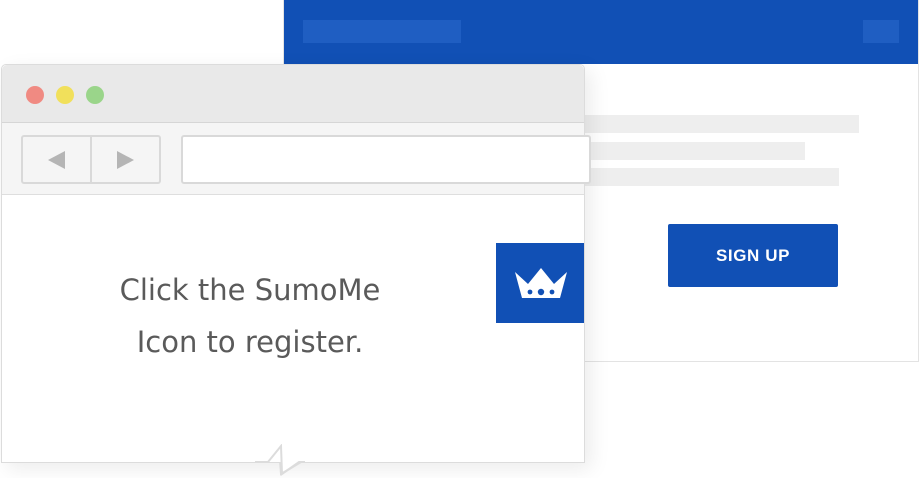 The width and height of the screenshot is (920, 478). I want to click on sumome-button, so click(540, 283).